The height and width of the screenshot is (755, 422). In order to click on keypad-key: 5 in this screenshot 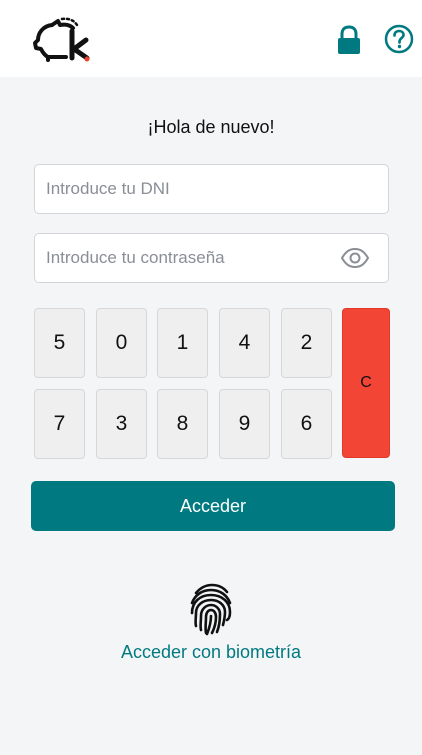, I will do `click(59, 343)`.